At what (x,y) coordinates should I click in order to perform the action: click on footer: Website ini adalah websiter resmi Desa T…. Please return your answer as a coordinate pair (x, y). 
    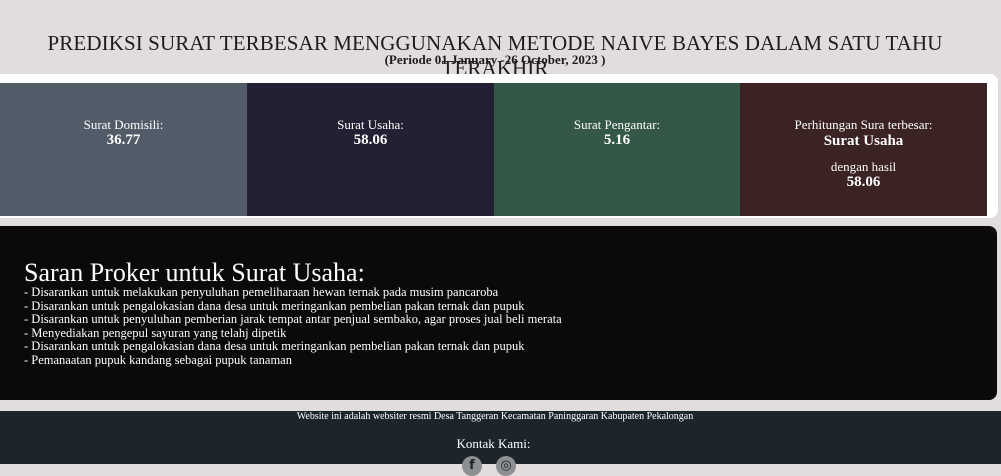
    Looking at the image, I should click on (500, 443).